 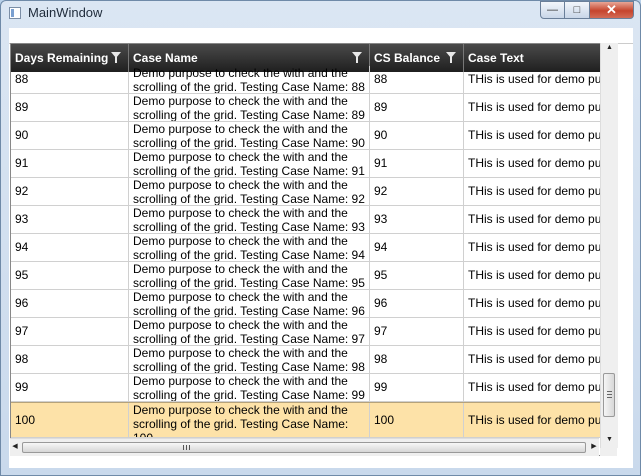 What do you see at coordinates (70, 191) in the screenshot?
I see `days-remaining-cell: 92` at bounding box center [70, 191].